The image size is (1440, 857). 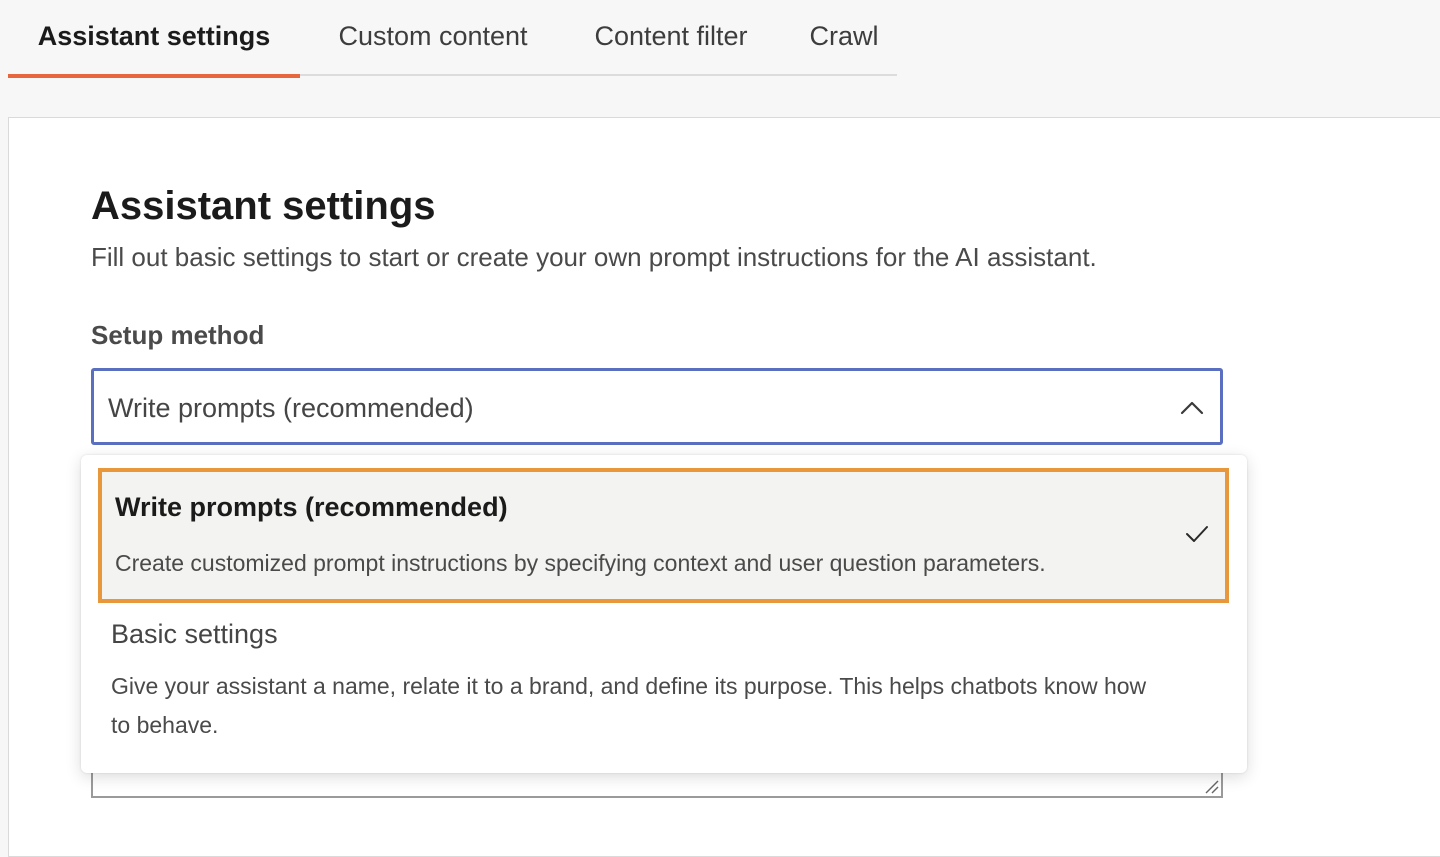 I want to click on setup-method-select: Write prompts (recommended), so click(x=657, y=406).